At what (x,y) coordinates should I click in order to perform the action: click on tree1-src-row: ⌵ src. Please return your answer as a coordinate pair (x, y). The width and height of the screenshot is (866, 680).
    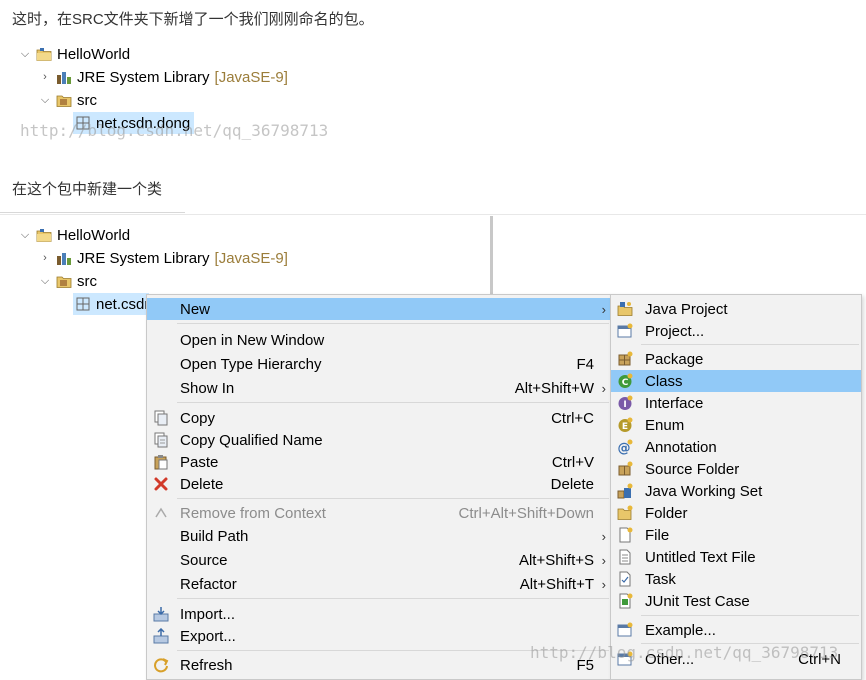
    Looking at the image, I should click on (67, 100).